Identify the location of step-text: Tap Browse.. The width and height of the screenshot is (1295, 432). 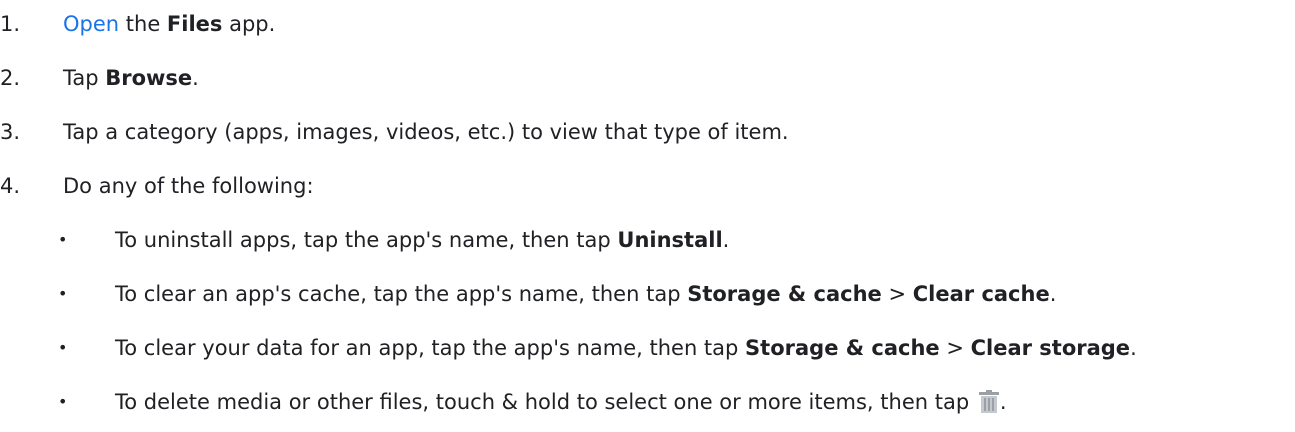
(131, 78).